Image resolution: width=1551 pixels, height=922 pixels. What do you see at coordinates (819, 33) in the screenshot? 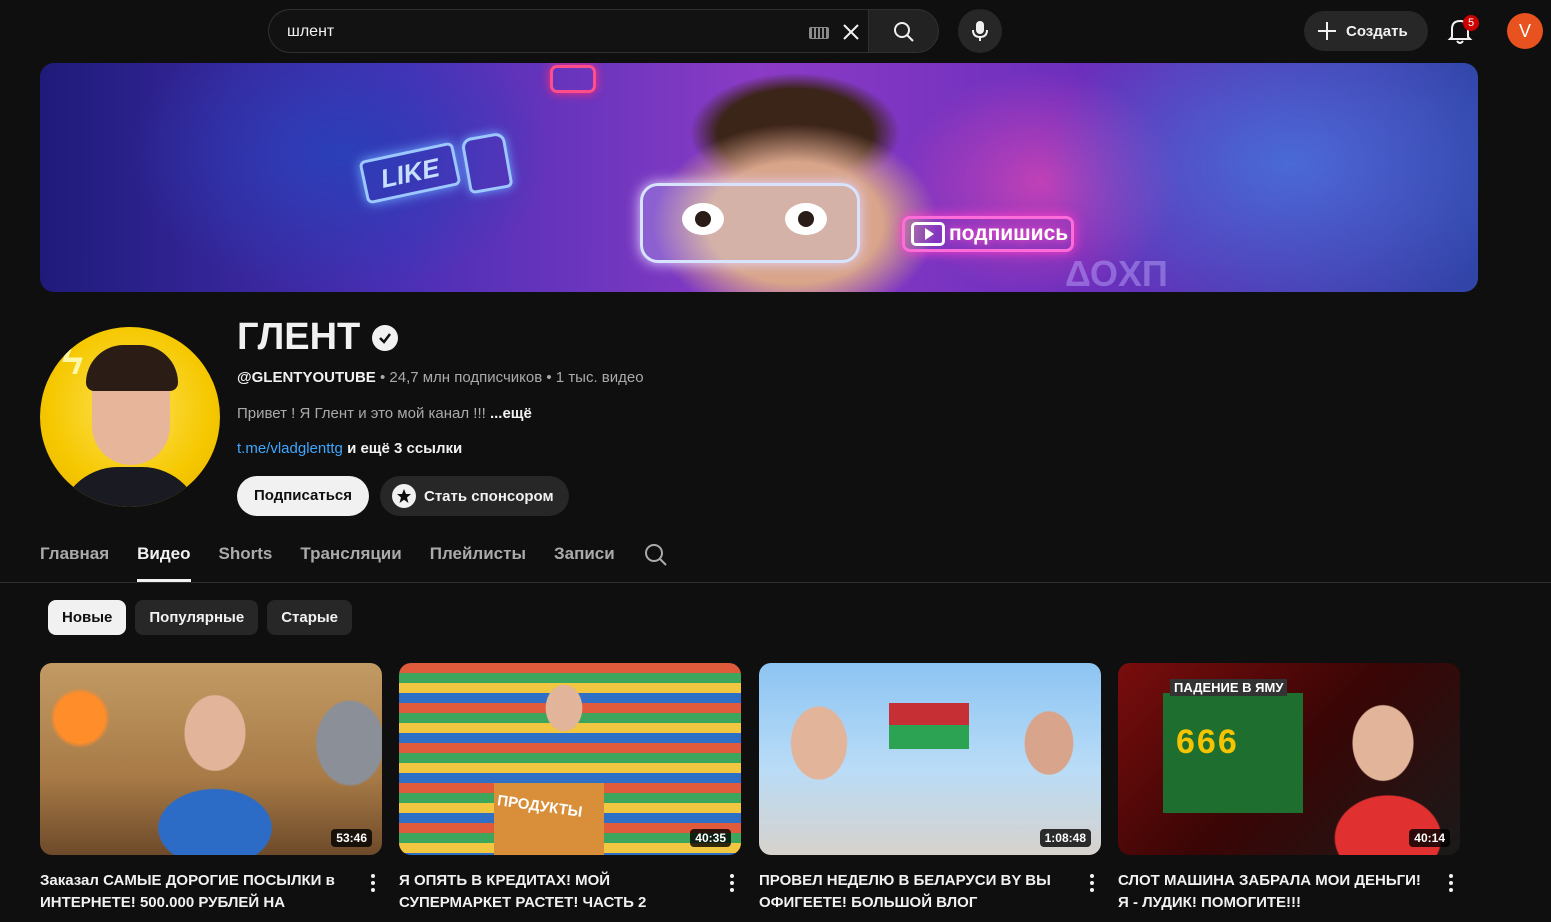
I see `keyboard-icon` at bounding box center [819, 33].